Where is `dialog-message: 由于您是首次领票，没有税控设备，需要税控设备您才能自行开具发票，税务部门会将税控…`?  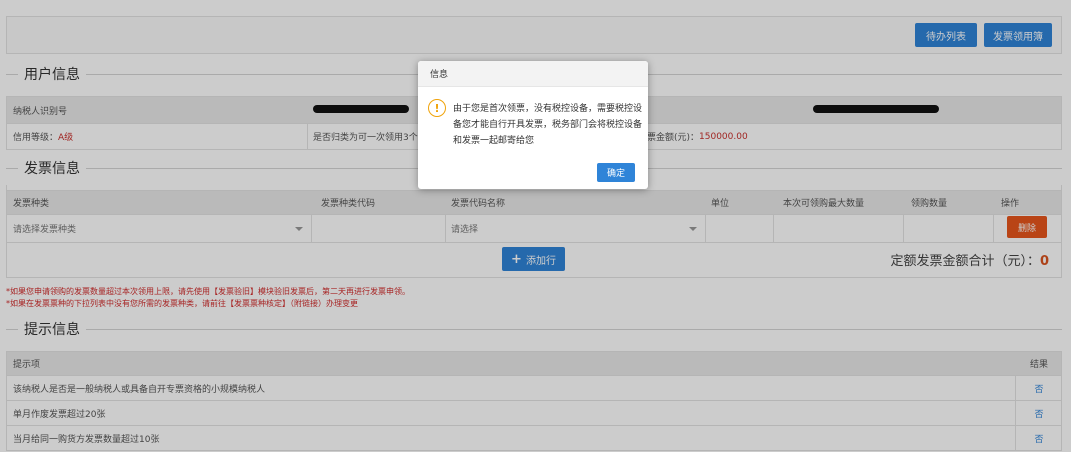
dialog-message: 由于您是首次领票，没有税控设备，需要税控设备您才能自行开具发票，税务部门会将税控… is located at coordinates (548, 125).